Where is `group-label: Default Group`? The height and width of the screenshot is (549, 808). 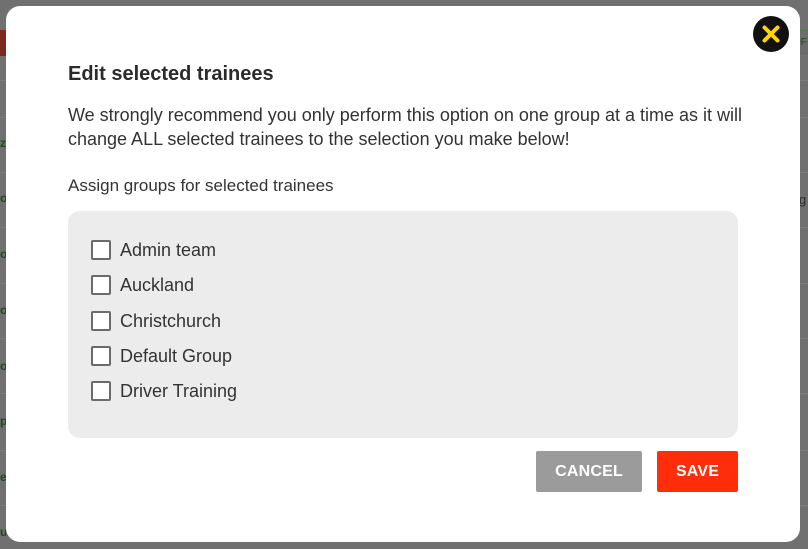 group-label: Default Group is located at coordinates (176, 355).